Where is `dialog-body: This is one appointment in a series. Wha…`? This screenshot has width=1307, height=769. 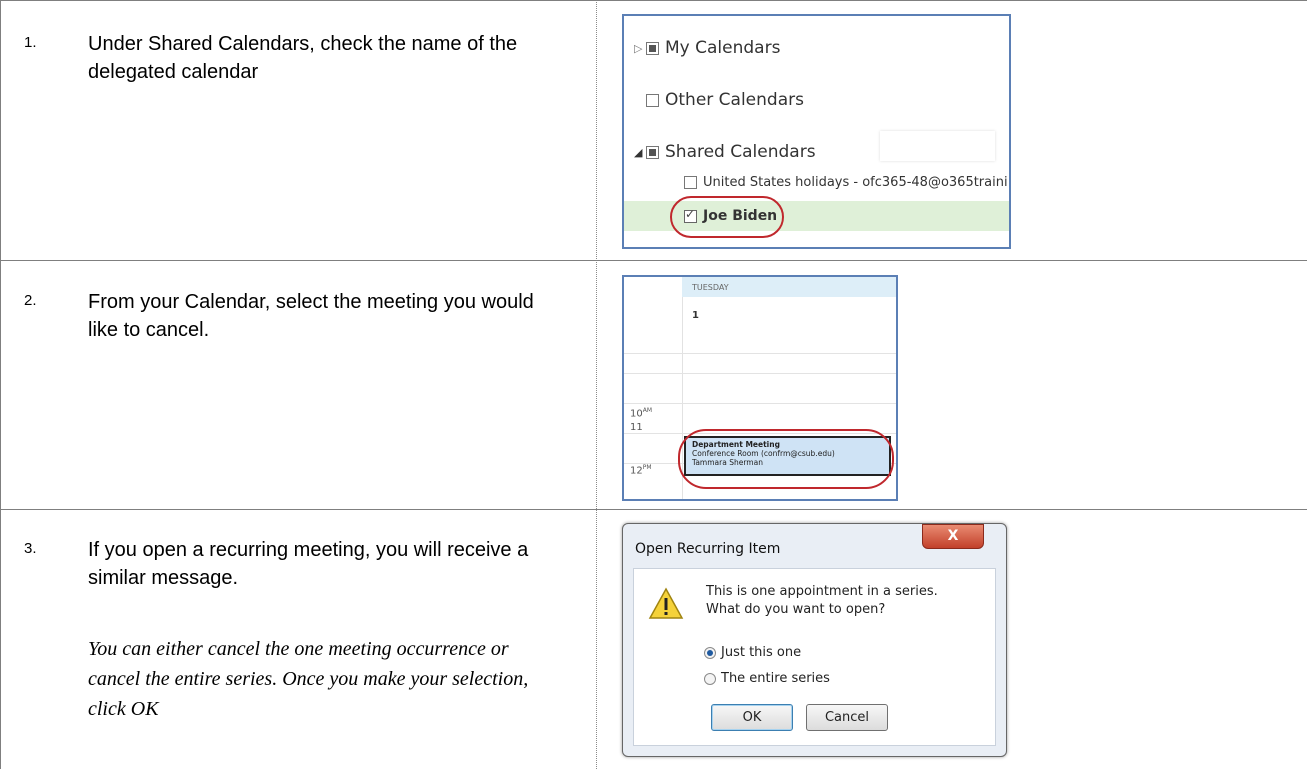 dialog-body: This is one appointment in a series. Wha… is located at coordinates (814, 657).